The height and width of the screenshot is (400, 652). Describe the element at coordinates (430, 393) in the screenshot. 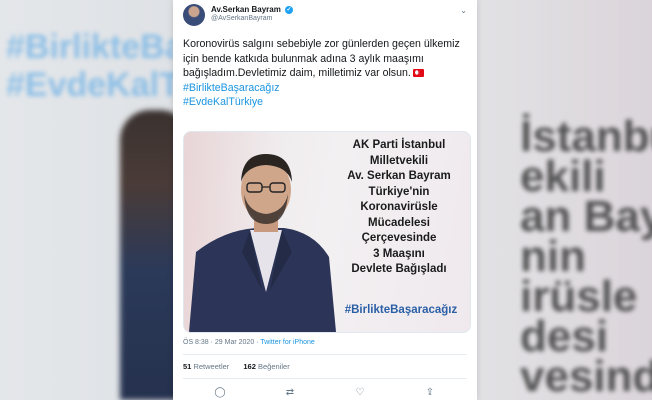

I see `share-icon: ⇪` at that location.